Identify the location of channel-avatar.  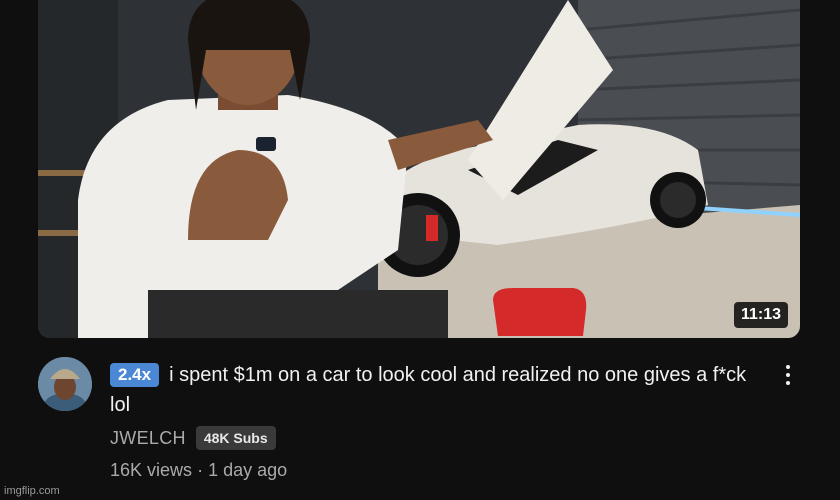
(65, 384).